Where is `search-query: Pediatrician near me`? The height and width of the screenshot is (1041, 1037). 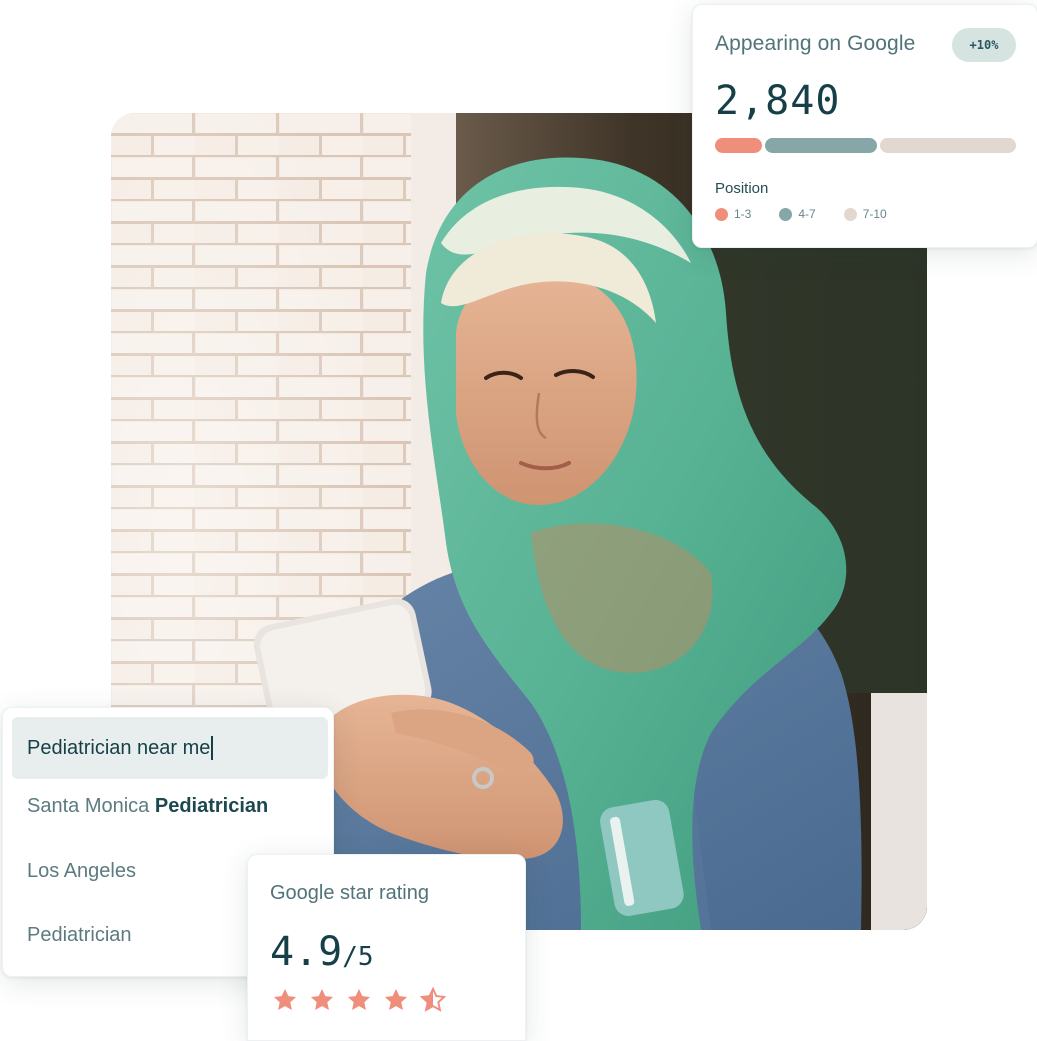
search-query: Pediatrician near me is located at coordinates (119, 747).